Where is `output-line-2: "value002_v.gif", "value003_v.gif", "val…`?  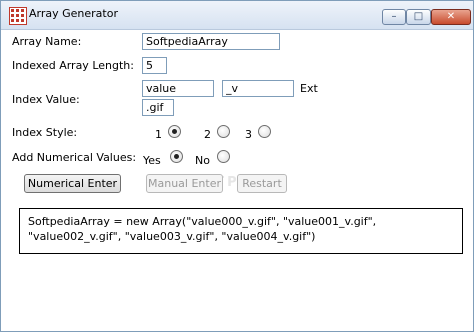 output-line-2: "value002_v.gif", "value003_v.gif", "val… is located at coordinates (172, 236).